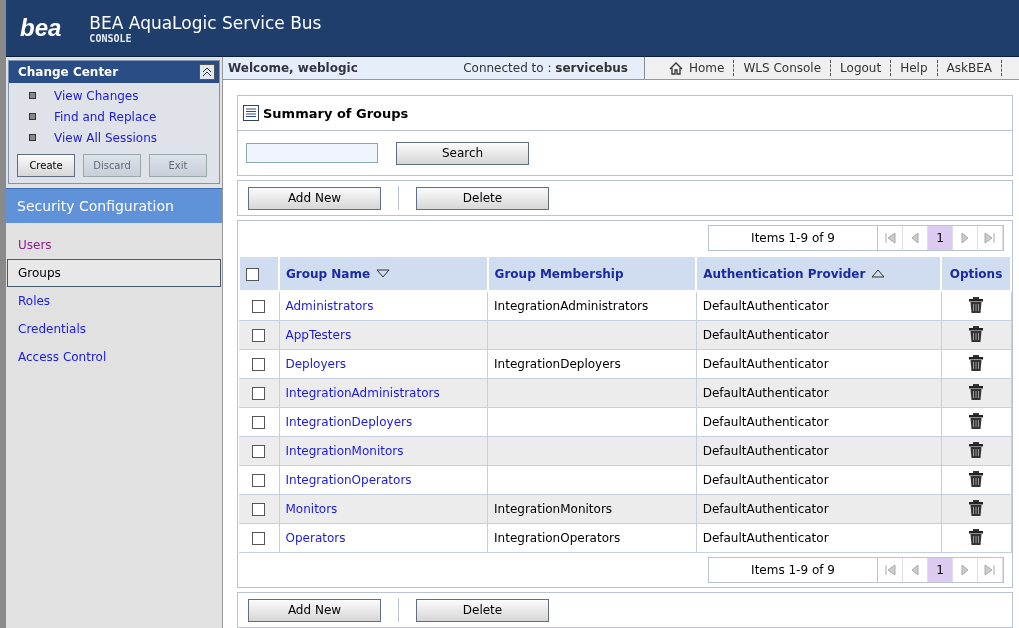 The width and height of the screenshot is (1019, 628). I want to click on home-icon, so click(676, 68).